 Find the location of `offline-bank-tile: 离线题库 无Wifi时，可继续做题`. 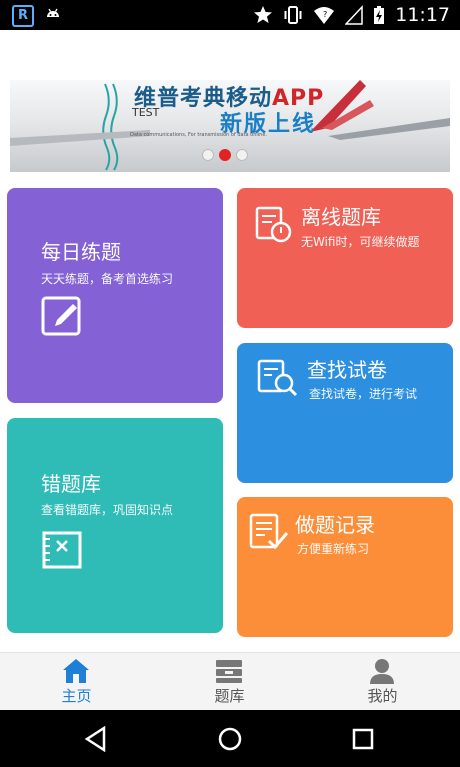

offline-bank-tile: 离线题库 无Wifi时，可继续做题 is located at coordinates (345, 258).